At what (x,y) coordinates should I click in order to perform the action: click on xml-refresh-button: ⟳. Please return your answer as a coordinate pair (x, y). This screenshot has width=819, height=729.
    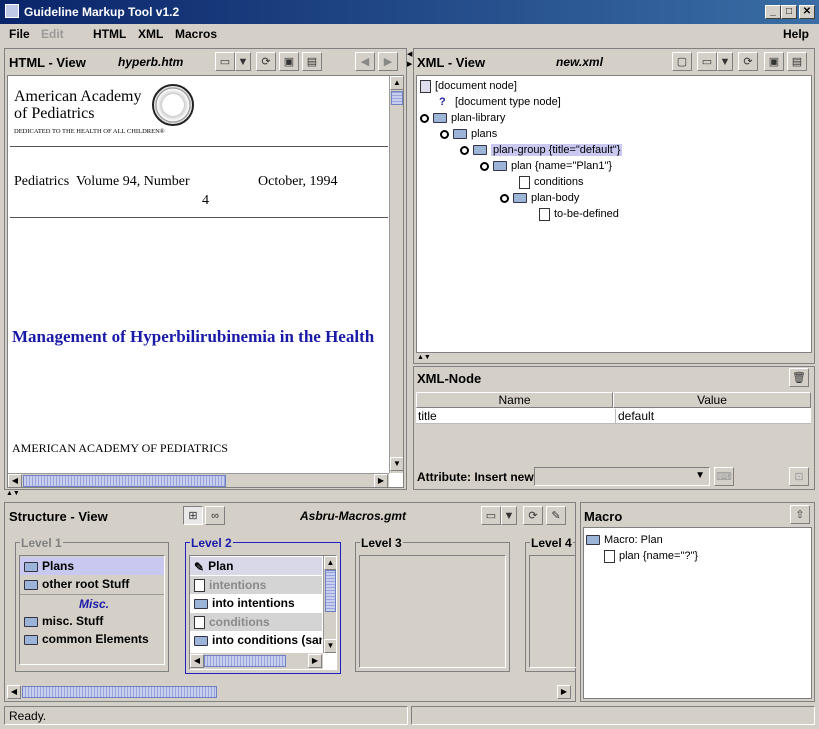
    Looking at the image, I should click on (748, 61).